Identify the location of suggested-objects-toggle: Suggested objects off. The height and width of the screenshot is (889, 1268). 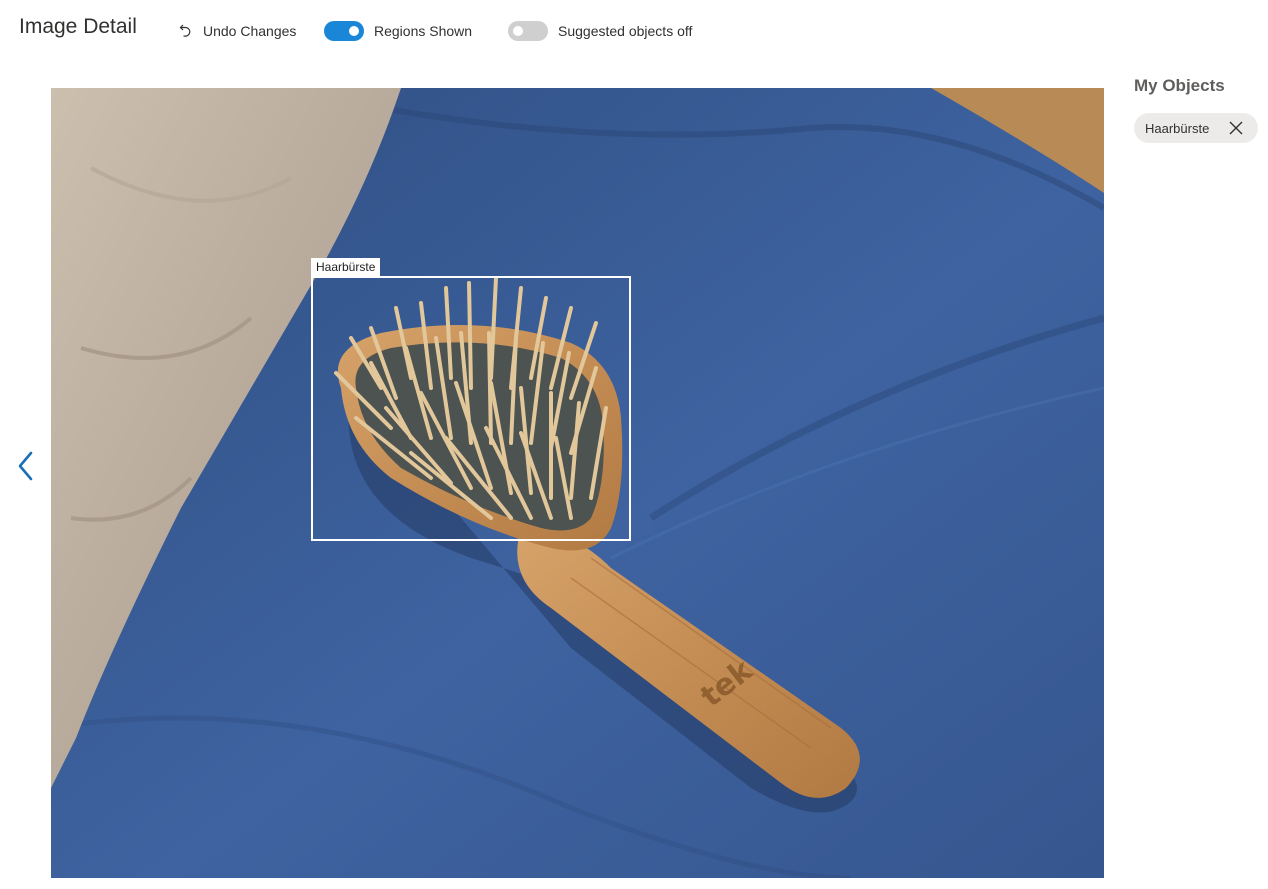
(600, 31).